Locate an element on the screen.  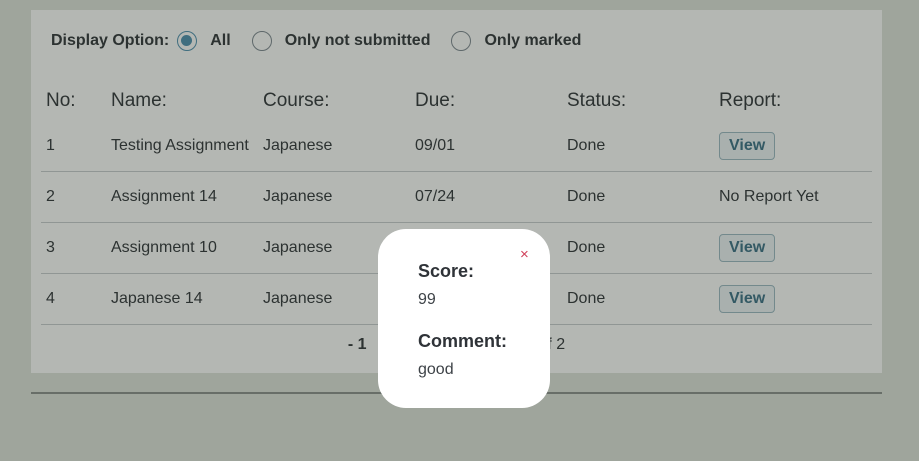
close-icon: × is located at coordinates (524, 254).